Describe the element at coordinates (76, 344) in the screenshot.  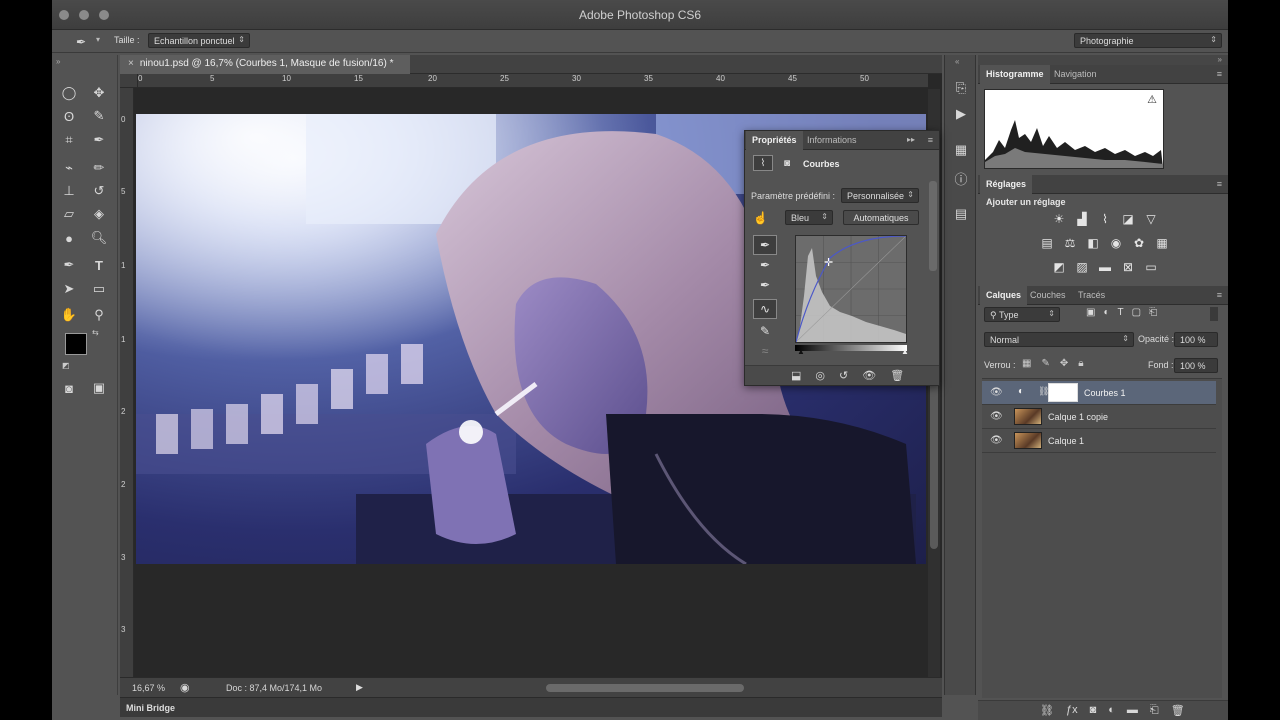
I see `foreground-color-swatch` at that location.